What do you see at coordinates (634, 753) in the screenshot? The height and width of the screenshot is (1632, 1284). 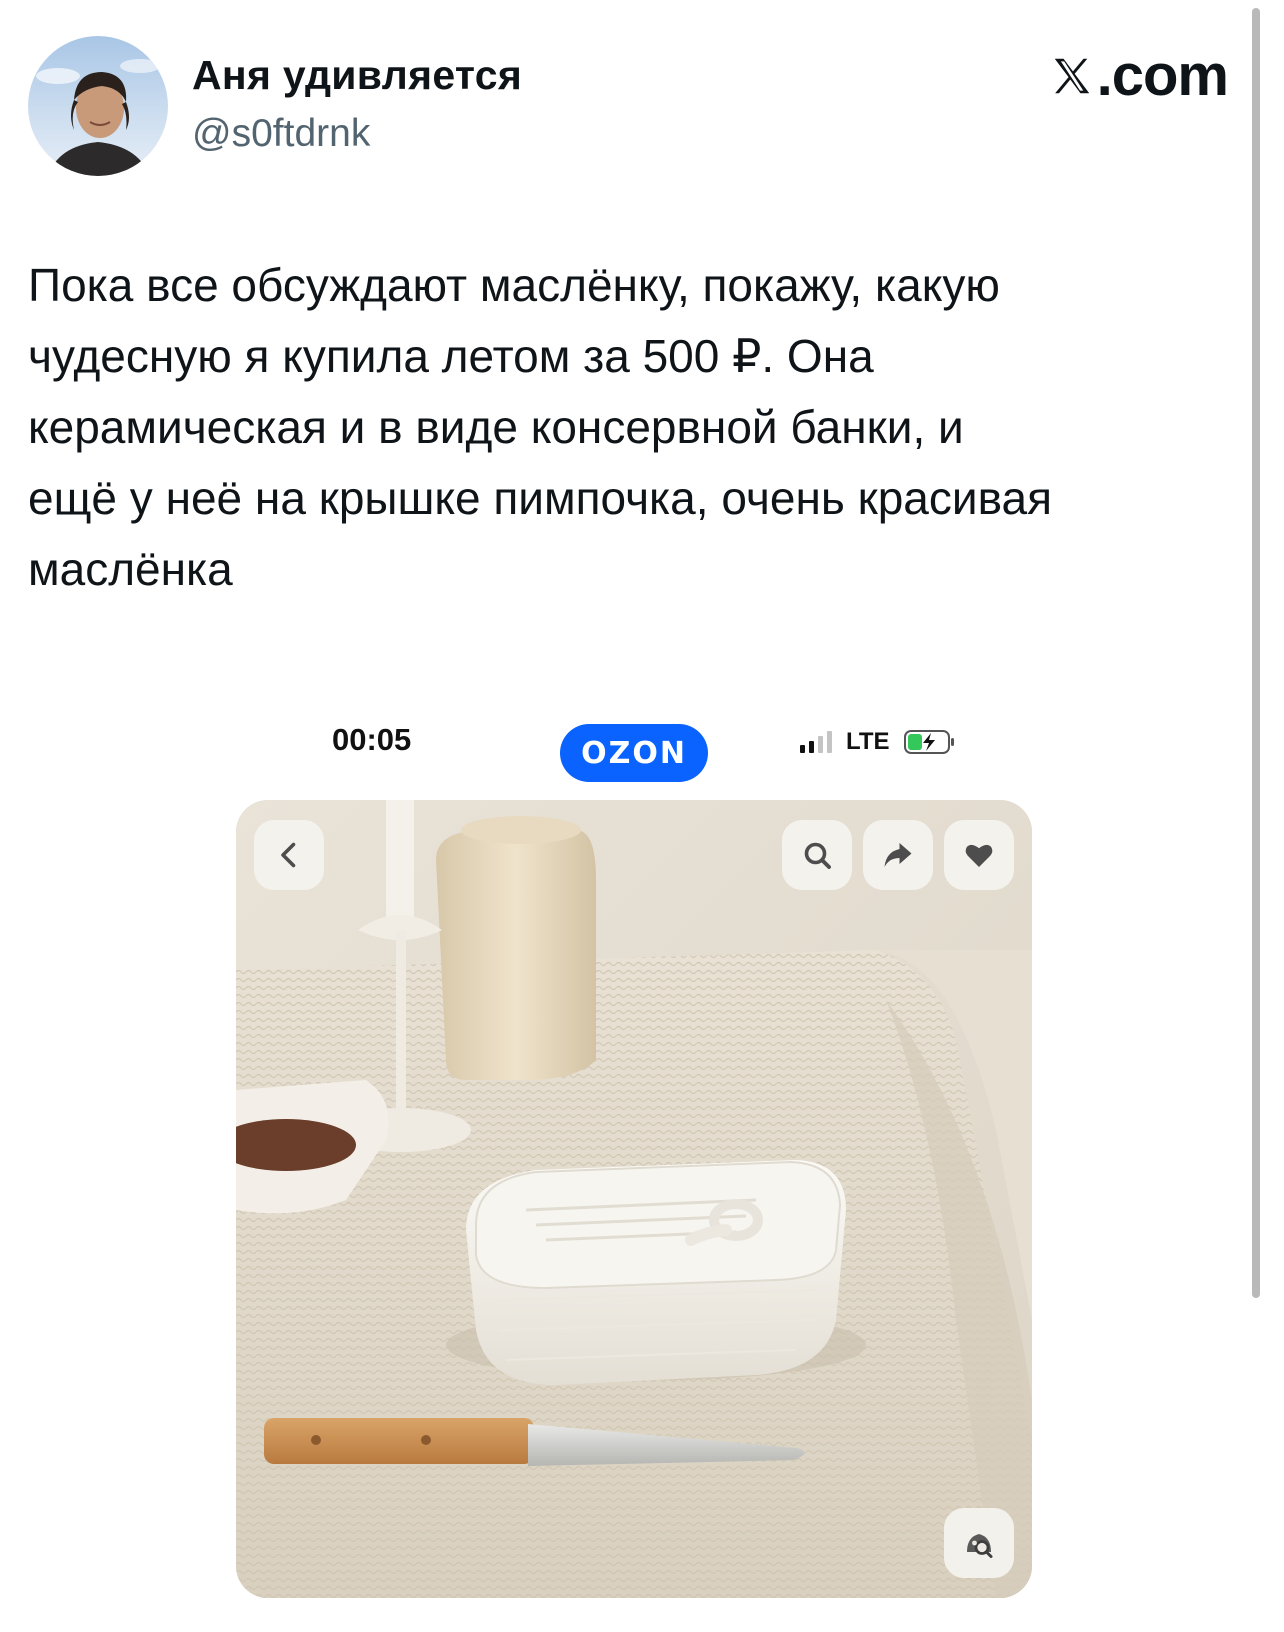 I see `ozon-logo: OZON` at bounding box center [634, 753].